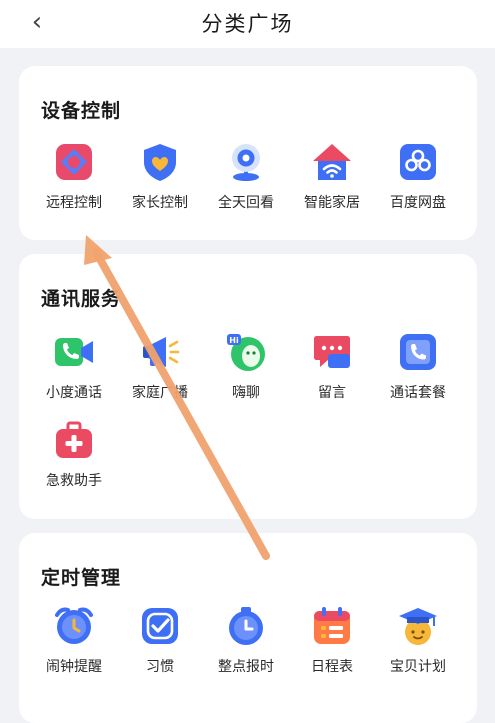 The width and height of the screenshot is (495, 723). I want to click on xiaodu-call-button: 小度通话, so click(74, 372).